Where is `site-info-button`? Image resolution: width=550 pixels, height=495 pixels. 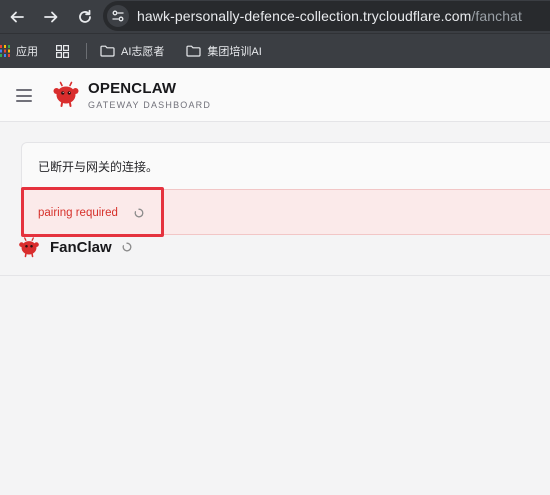 site-info-button is located at coordinates (118, 16).